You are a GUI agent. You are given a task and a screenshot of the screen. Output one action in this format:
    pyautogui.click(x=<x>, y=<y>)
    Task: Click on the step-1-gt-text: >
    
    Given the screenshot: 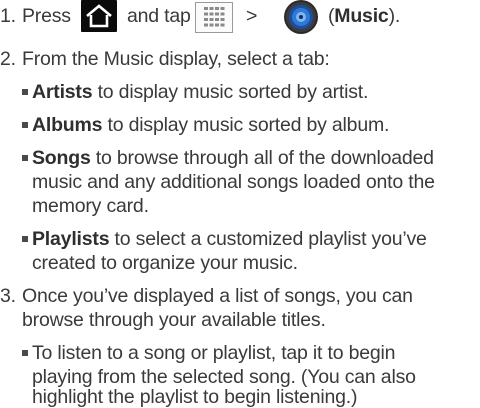 What is the action you would take?
    pyautogui.click(x=252, y=16)
    